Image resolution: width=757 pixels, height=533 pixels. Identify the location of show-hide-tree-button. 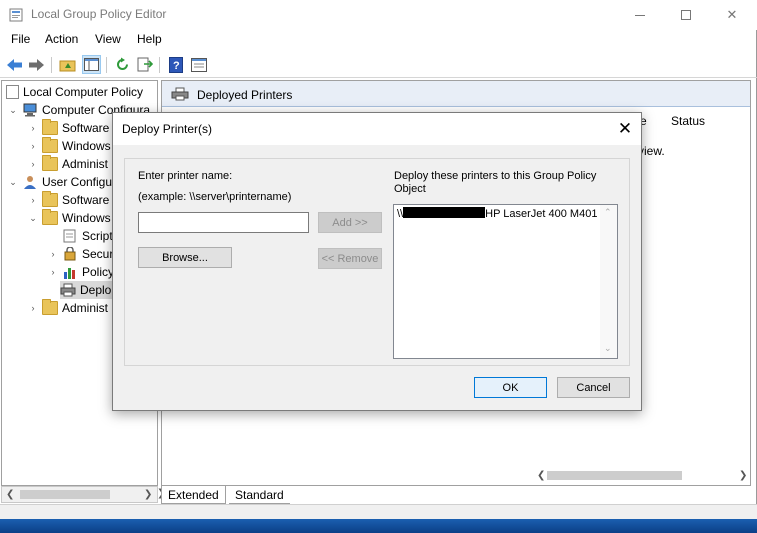
(91, 64).